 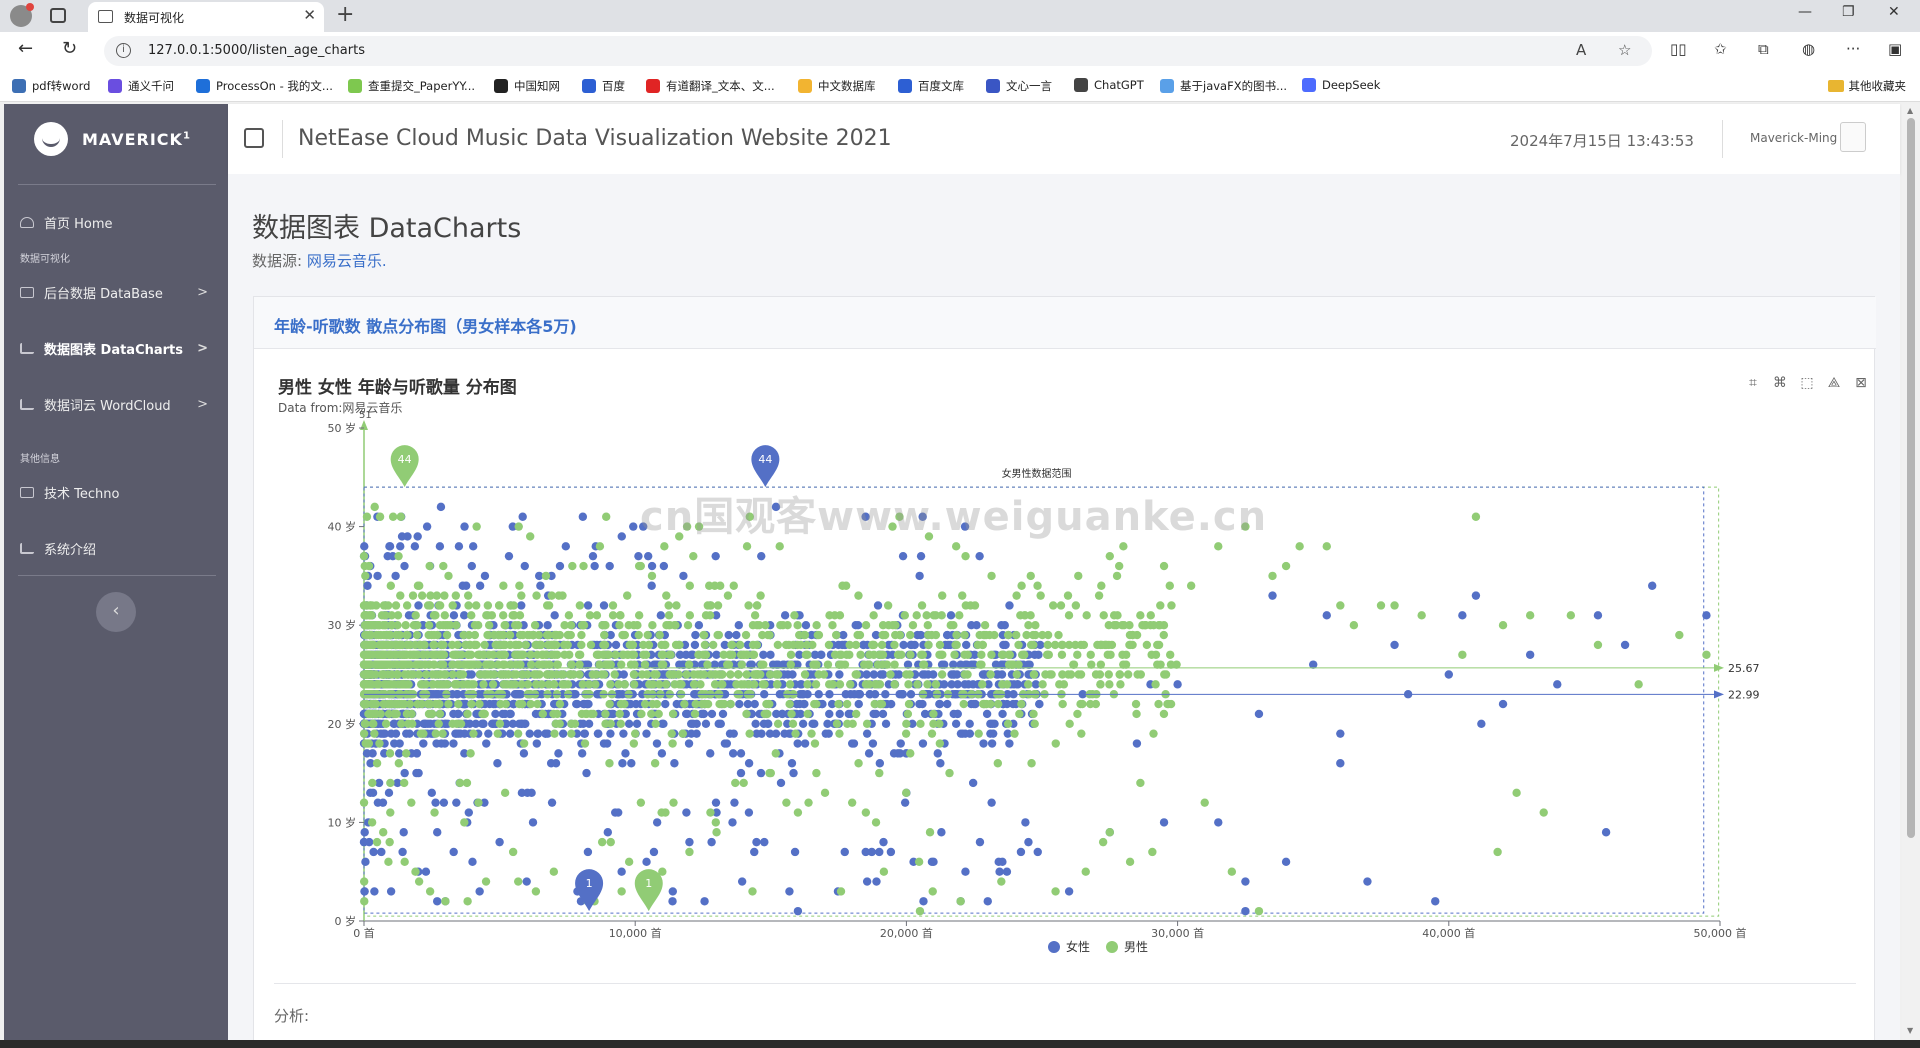 I want to click on sidebar-item-datacharts: 数据图表 DataCharts >, so click(x=116, y=348).